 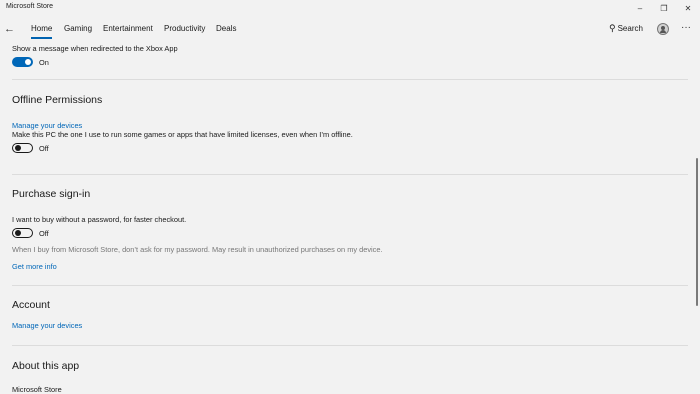 What do you see at coordinates (630, 28) in the screenshot?
I see `search-label: Search` at bounding box center [630, 28].